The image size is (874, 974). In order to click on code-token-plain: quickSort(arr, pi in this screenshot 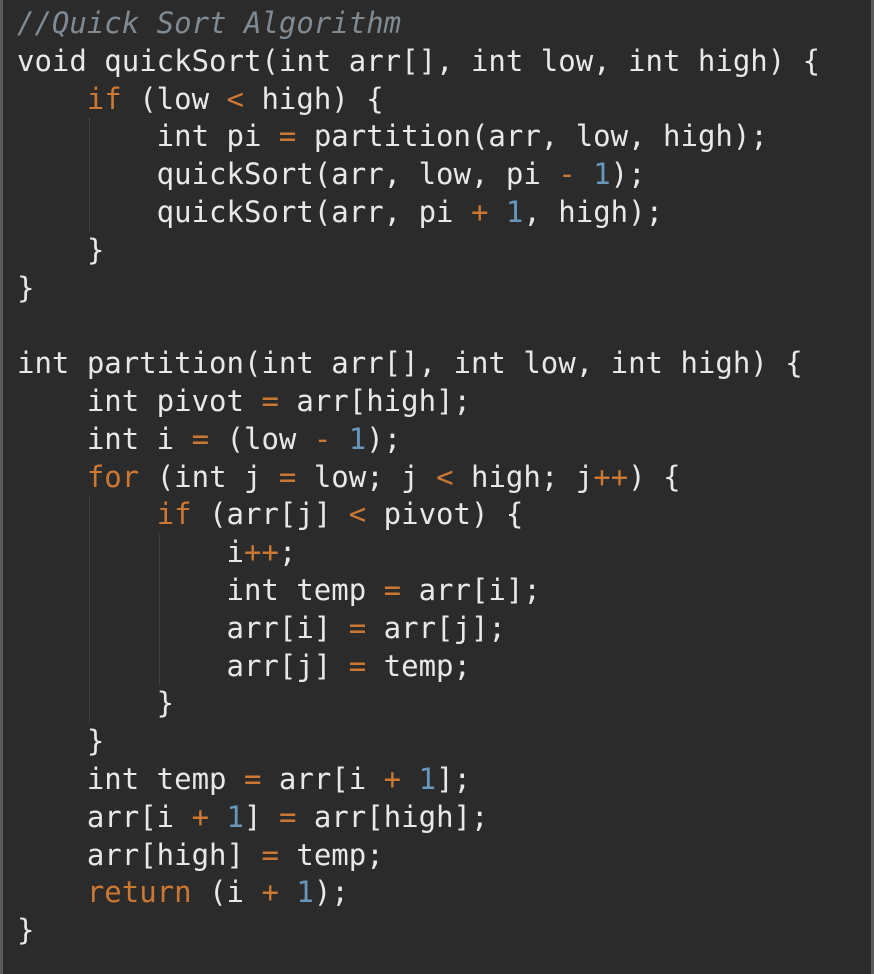, I will do `click(244, 211)`.